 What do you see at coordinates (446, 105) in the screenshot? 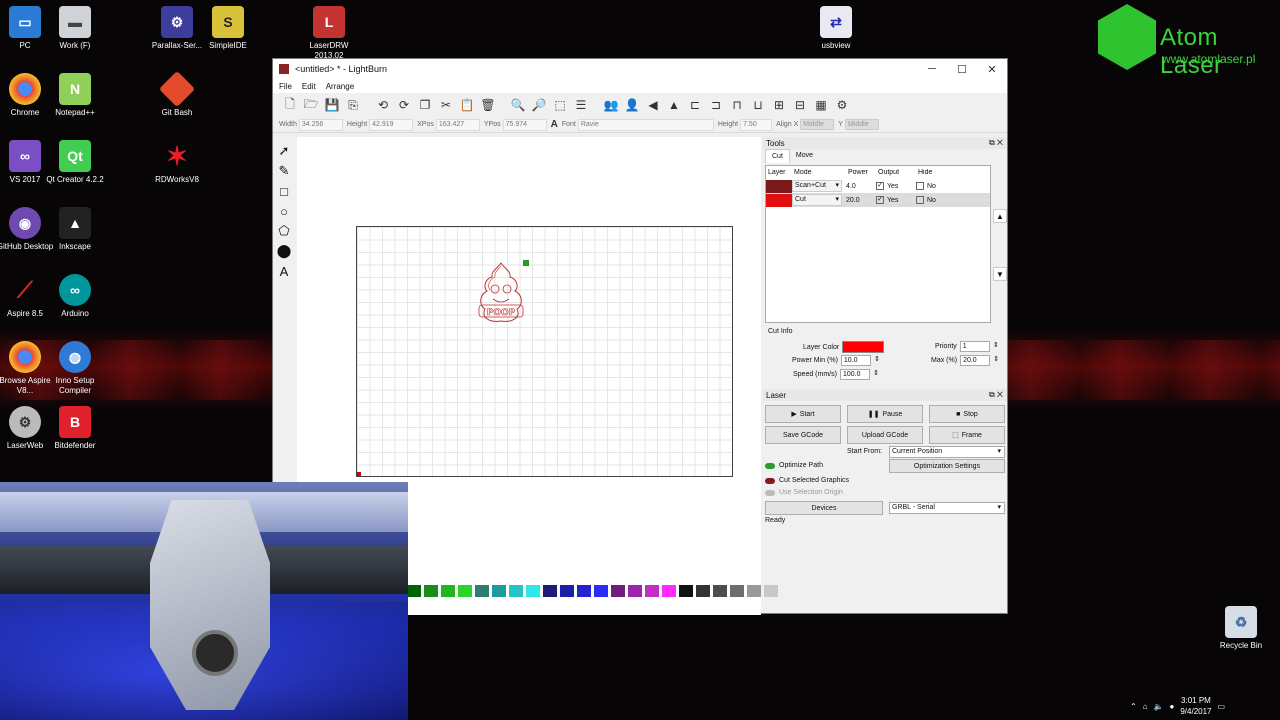
I see `cut-icon: ✂` at bounding box center [446, 105].